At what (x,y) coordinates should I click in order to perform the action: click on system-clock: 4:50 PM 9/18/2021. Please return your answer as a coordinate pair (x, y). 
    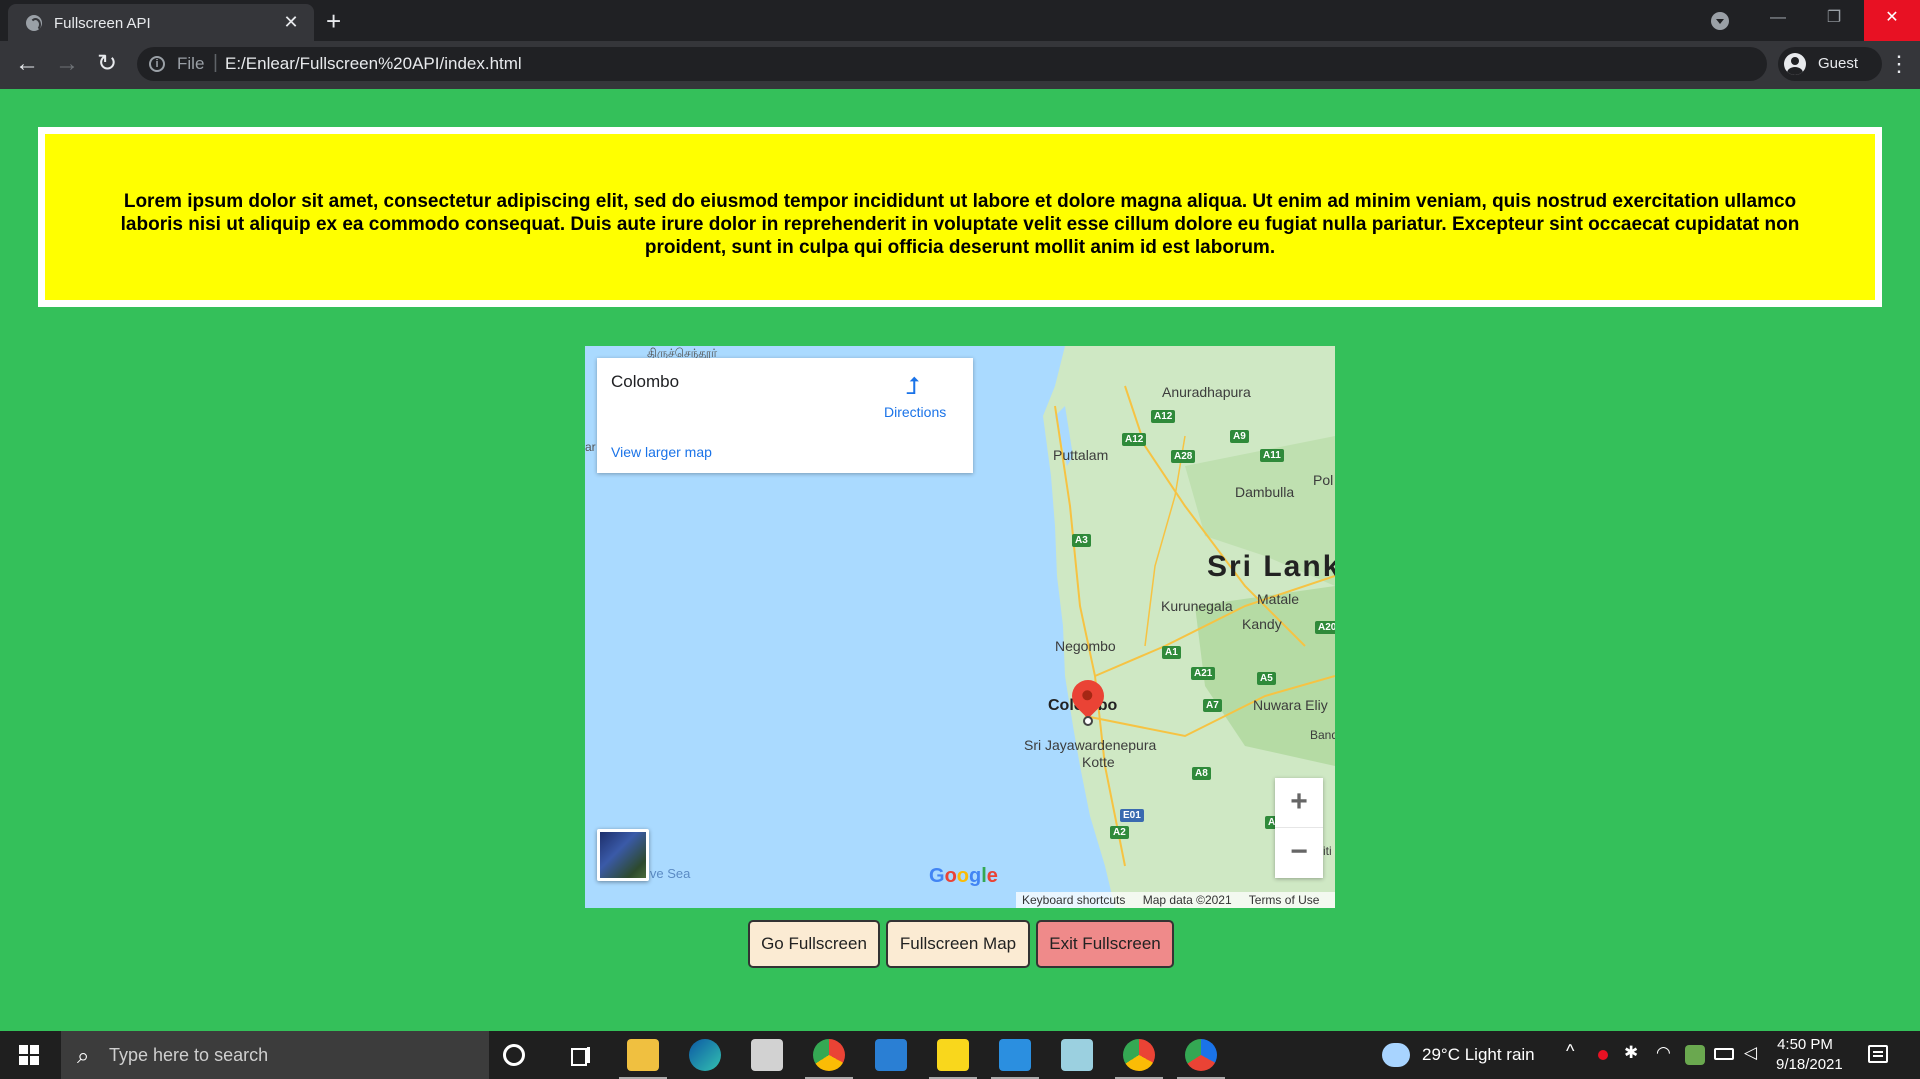
    Looking at the image, I should click on (1809, 1055).